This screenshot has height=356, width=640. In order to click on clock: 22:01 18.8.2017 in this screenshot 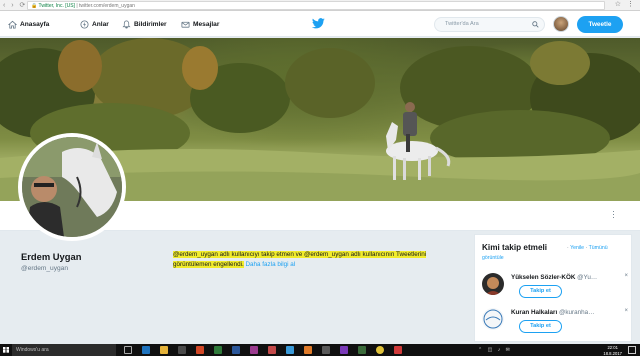, I will do `click(612, 350)`.